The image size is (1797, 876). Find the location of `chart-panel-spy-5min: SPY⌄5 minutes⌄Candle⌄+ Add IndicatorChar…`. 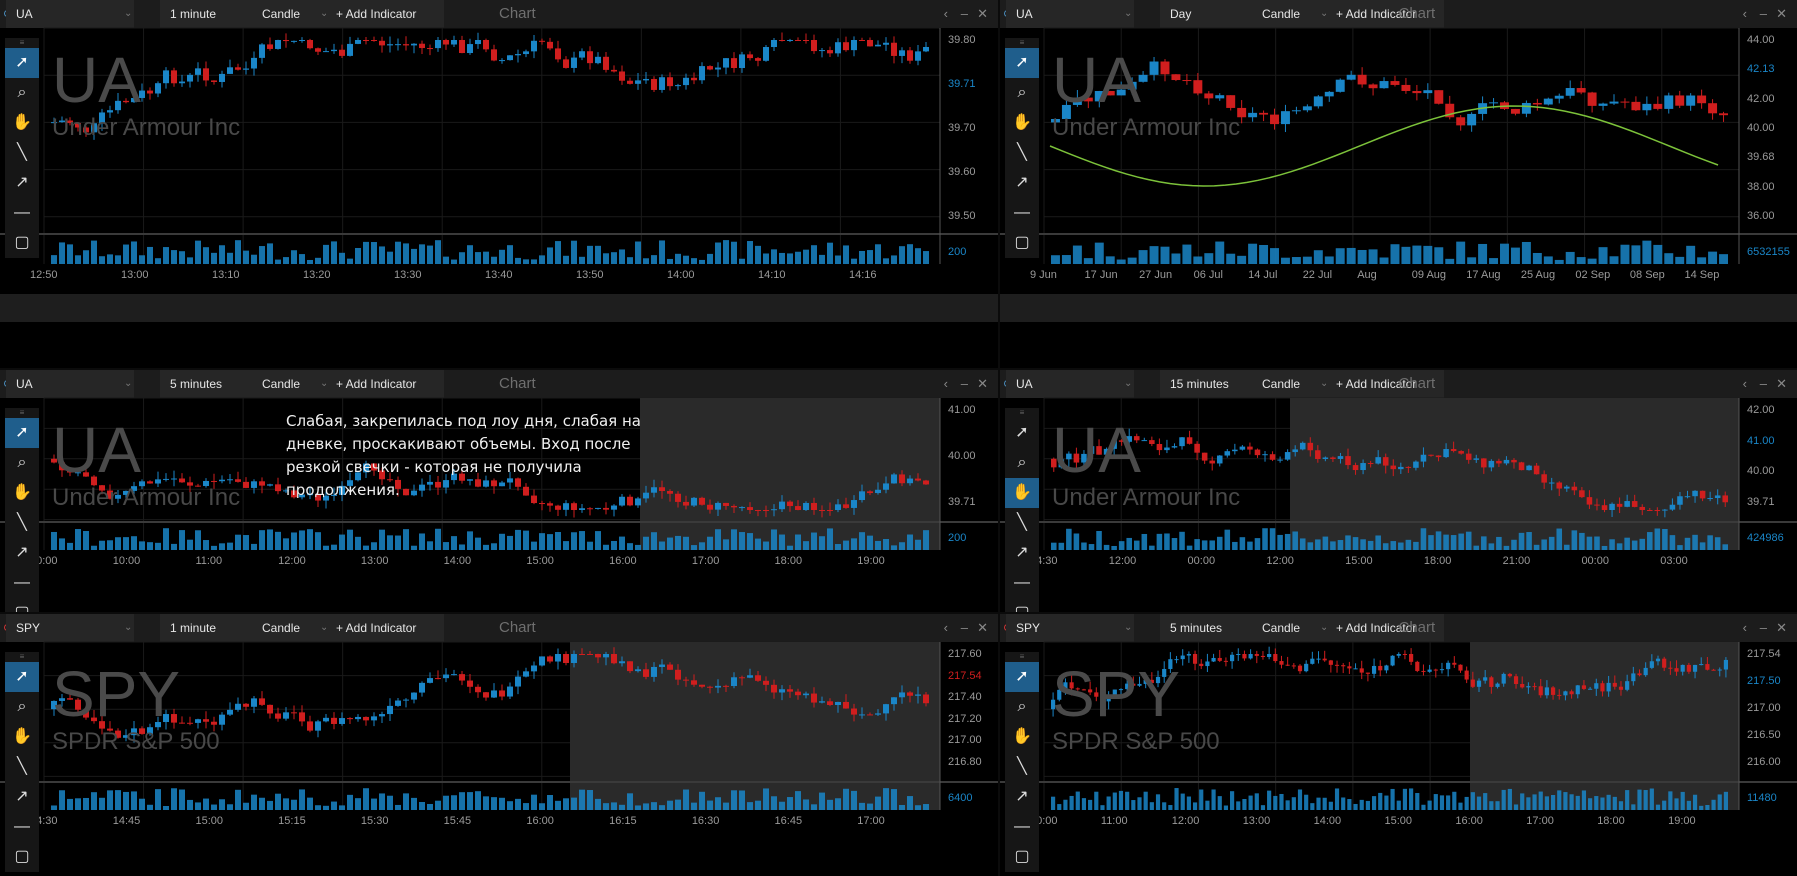

chart-panel-spy-5min: SPY⌄5 minutes⌄Candle⌄+ Add IndicatorChar… is located at coordinates (1398, 745).